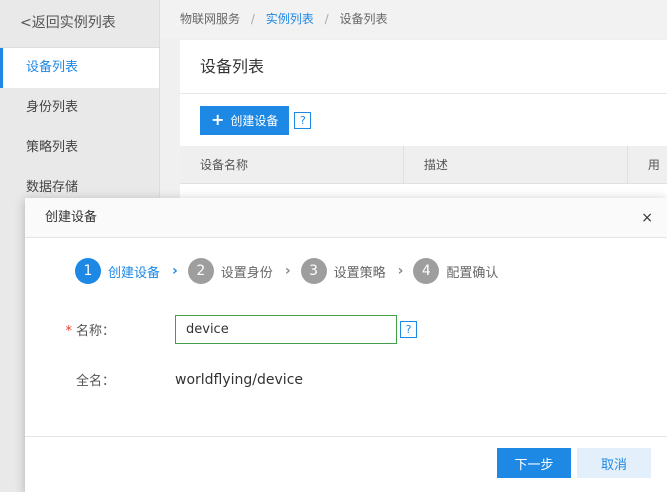 Image resolution: width=667 pixels, height=492 pixels. What do you see at coordinates (534, 463) in the screenshot?
I see `next-button: 下一步` at bounding box center [534, 463].